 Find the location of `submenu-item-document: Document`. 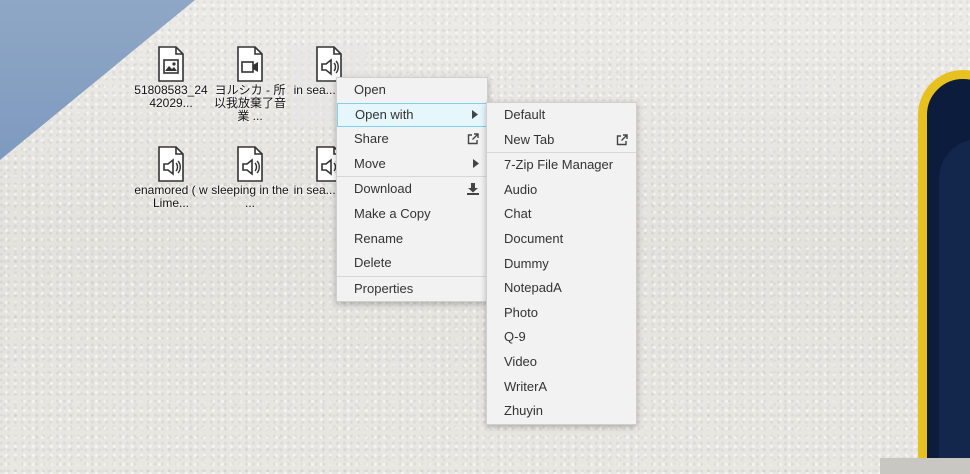

submenu-item-document: Document is located at coordinates (561, 239).